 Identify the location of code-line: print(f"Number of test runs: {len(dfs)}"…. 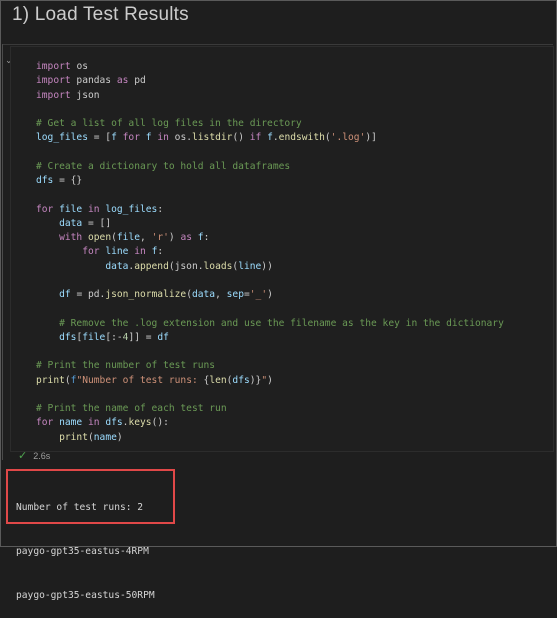
(270, 381).